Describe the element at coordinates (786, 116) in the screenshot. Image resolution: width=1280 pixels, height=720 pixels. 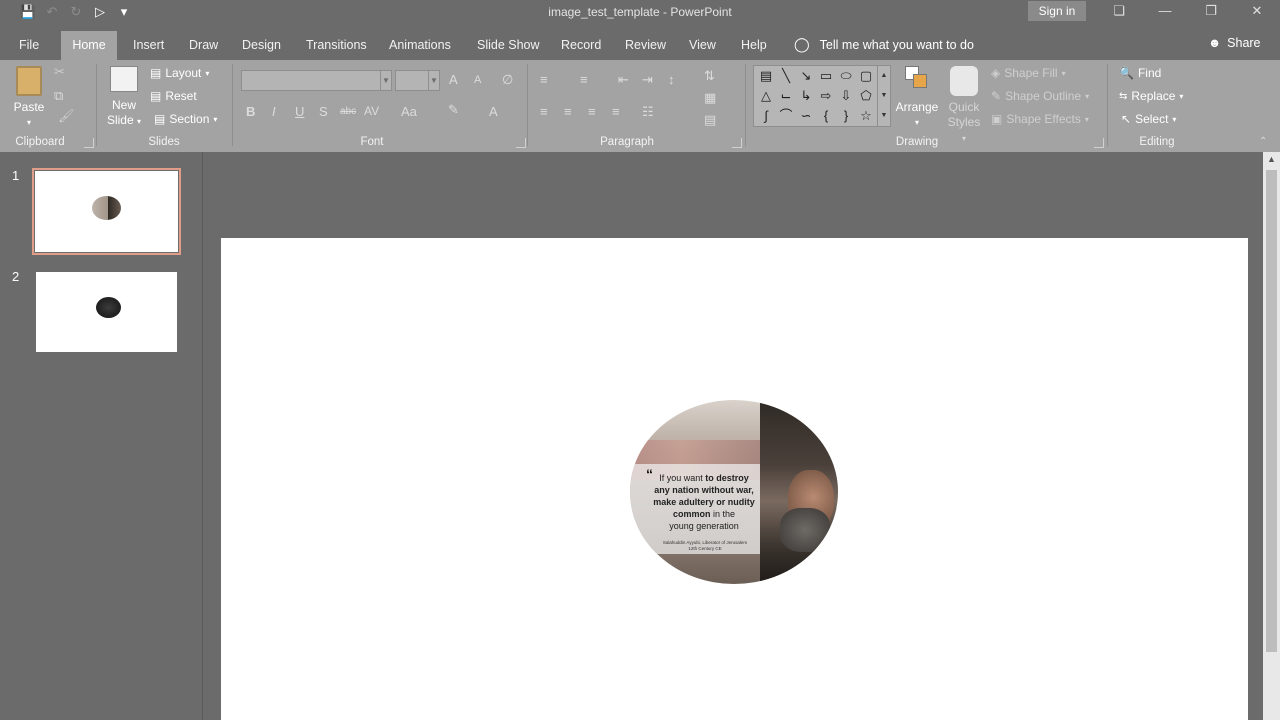
I see `arc-shape-icon: ⌒` at that location.